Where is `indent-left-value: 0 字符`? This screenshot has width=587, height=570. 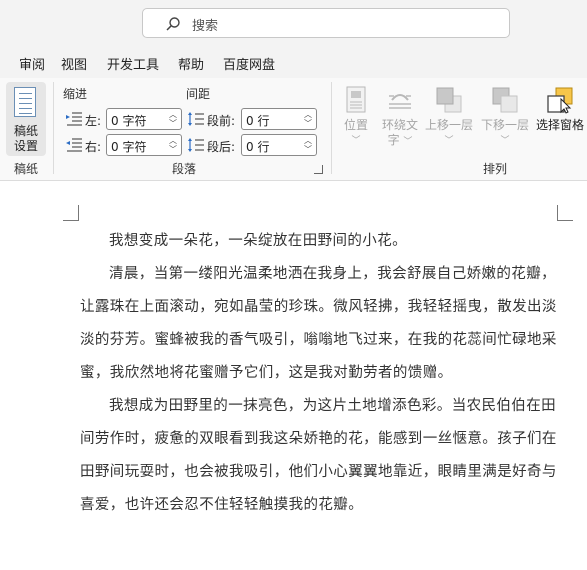
indent-left-value: 0 字符 is located at coordinates (129, 121).